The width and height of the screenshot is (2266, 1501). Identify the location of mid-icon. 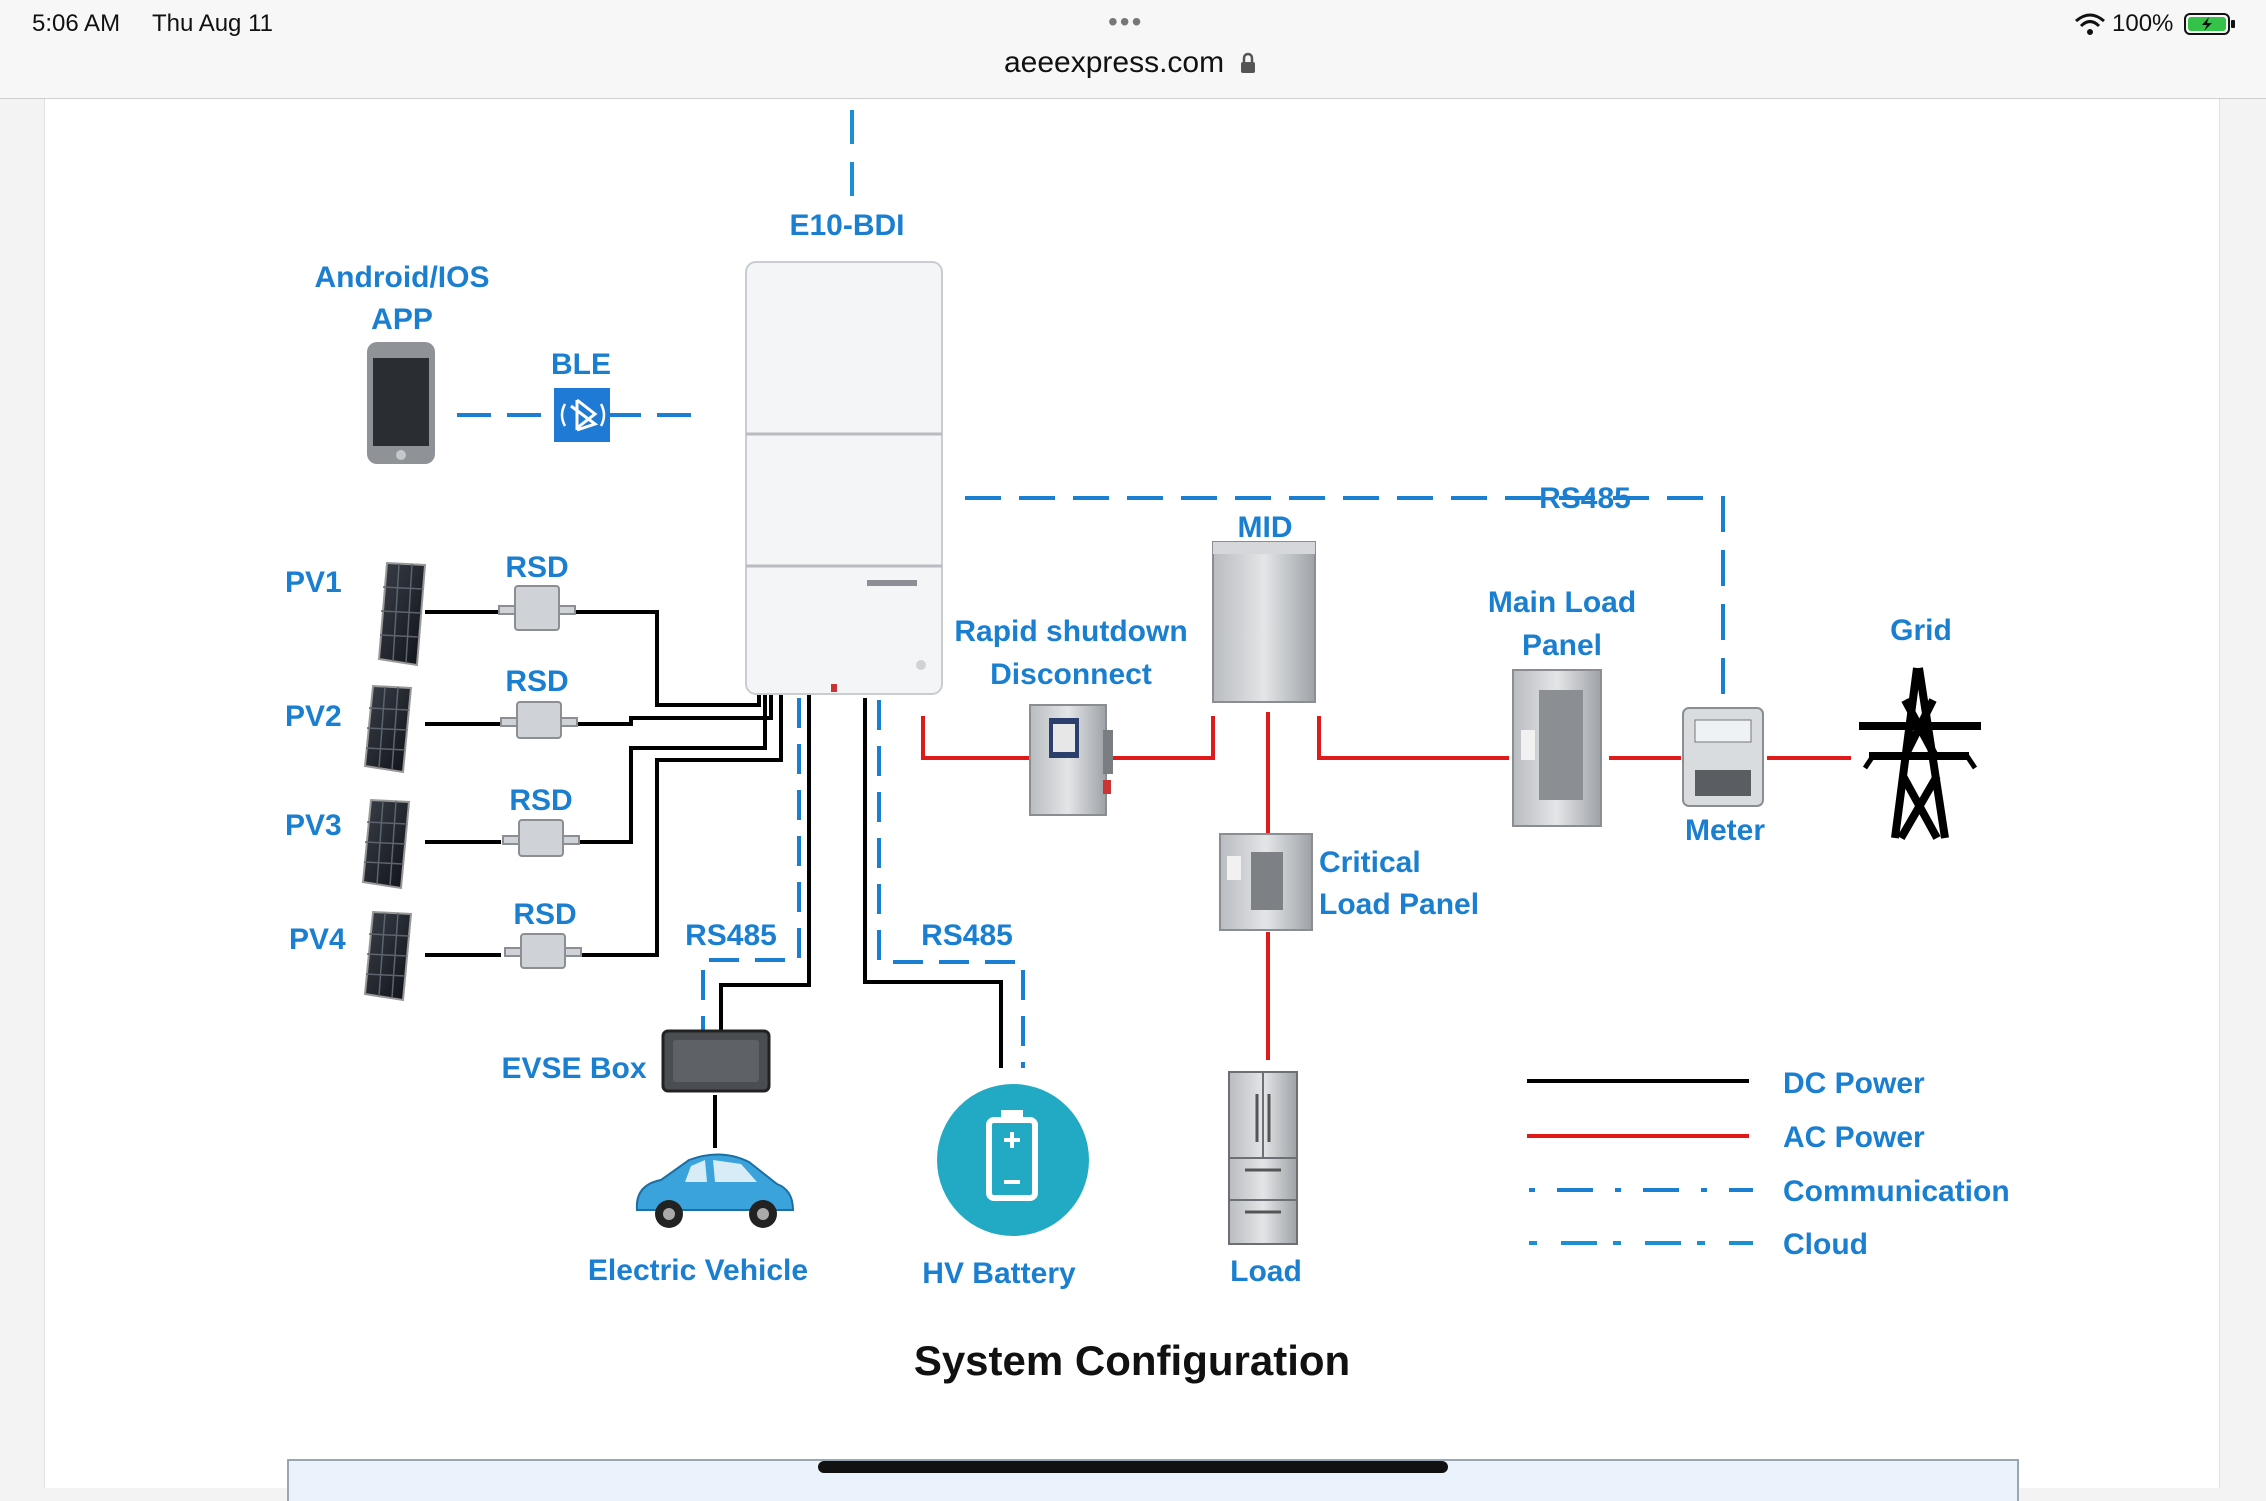
(1264, 622).